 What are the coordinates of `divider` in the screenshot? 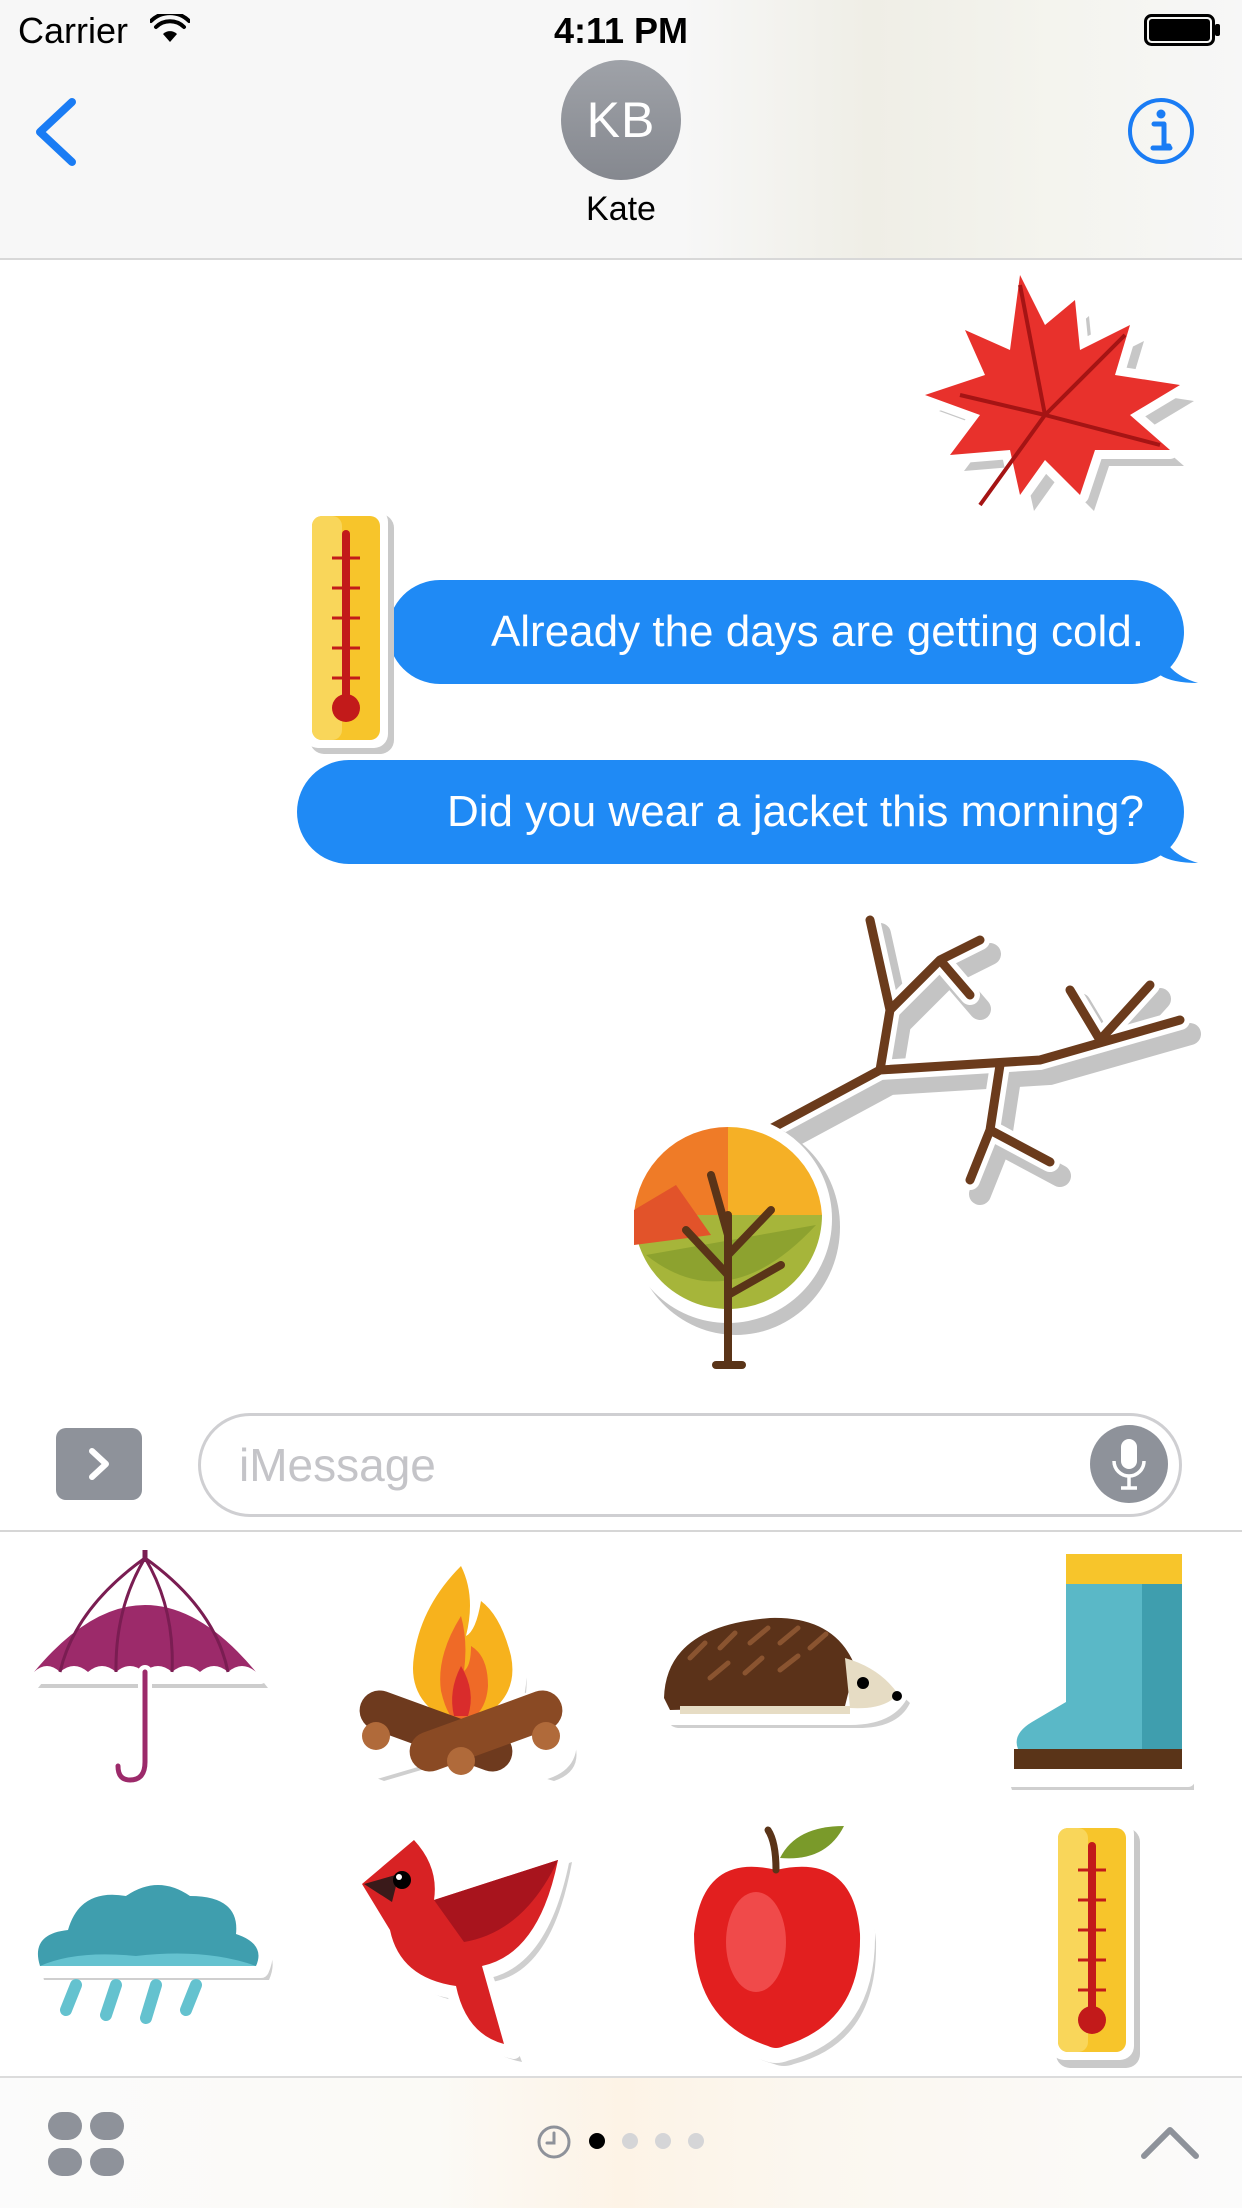 It's located at (621, 1531).